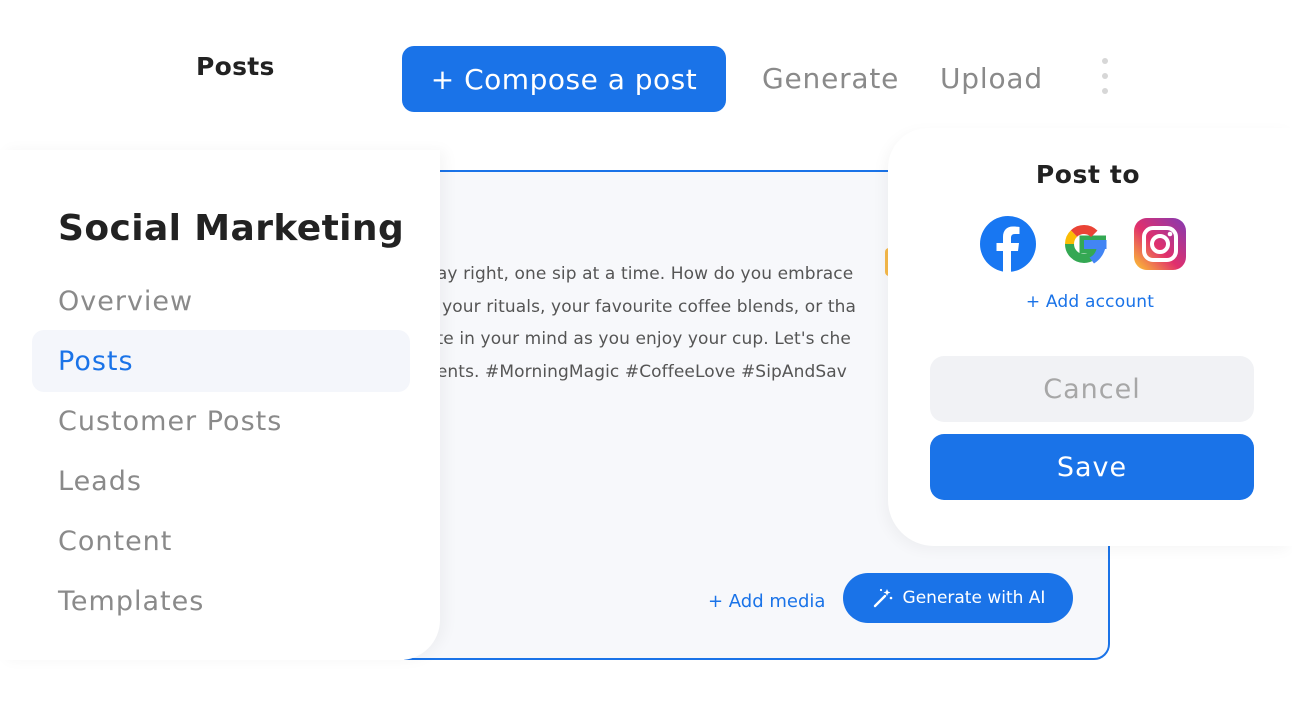  I want to click on compose-post-button: + Compose a post, so click(564, 79).